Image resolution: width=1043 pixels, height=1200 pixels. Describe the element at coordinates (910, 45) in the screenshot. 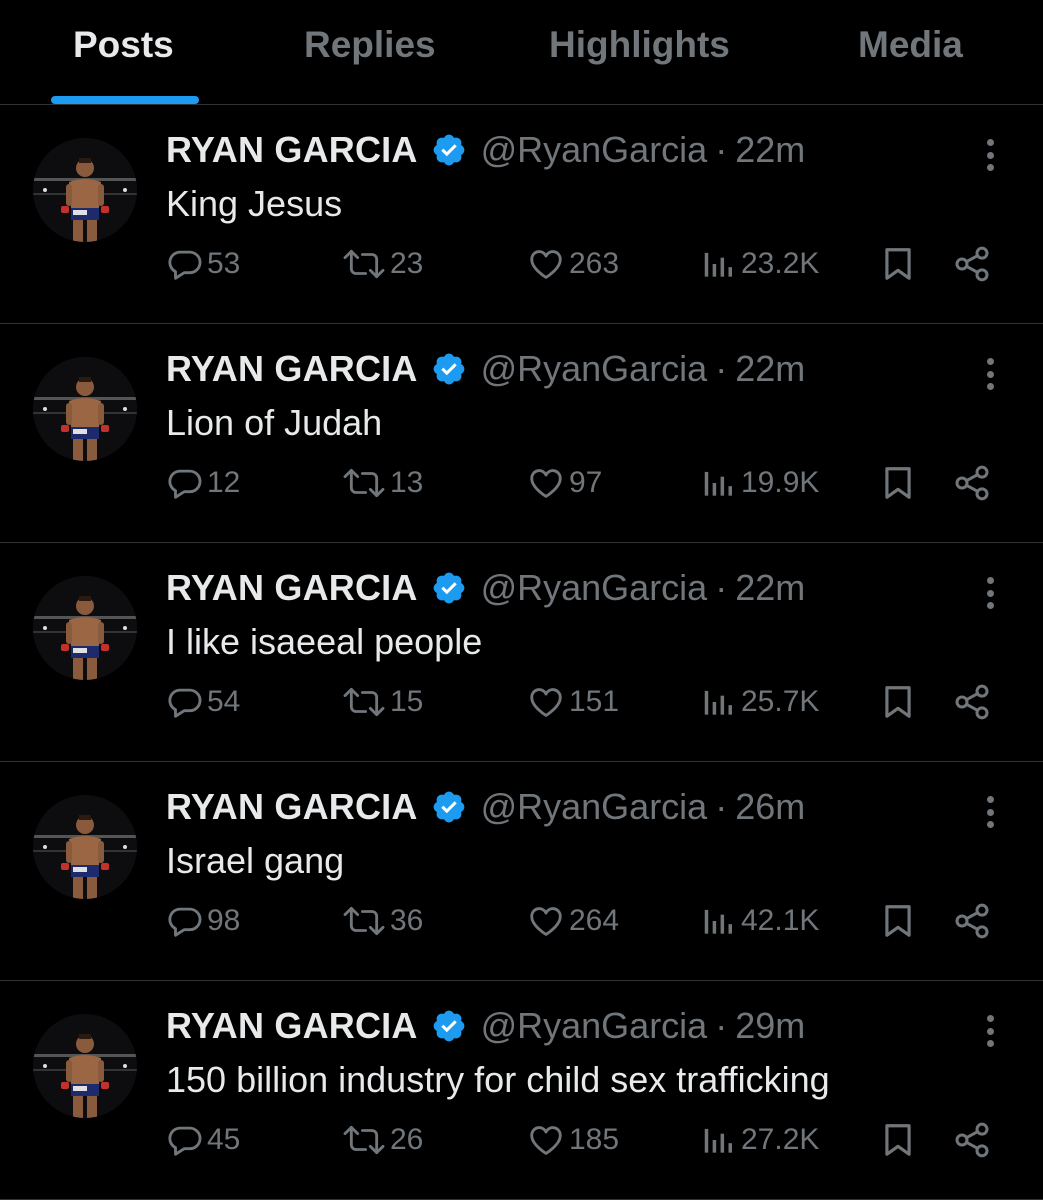

I see `tab-media: Media` at that location.